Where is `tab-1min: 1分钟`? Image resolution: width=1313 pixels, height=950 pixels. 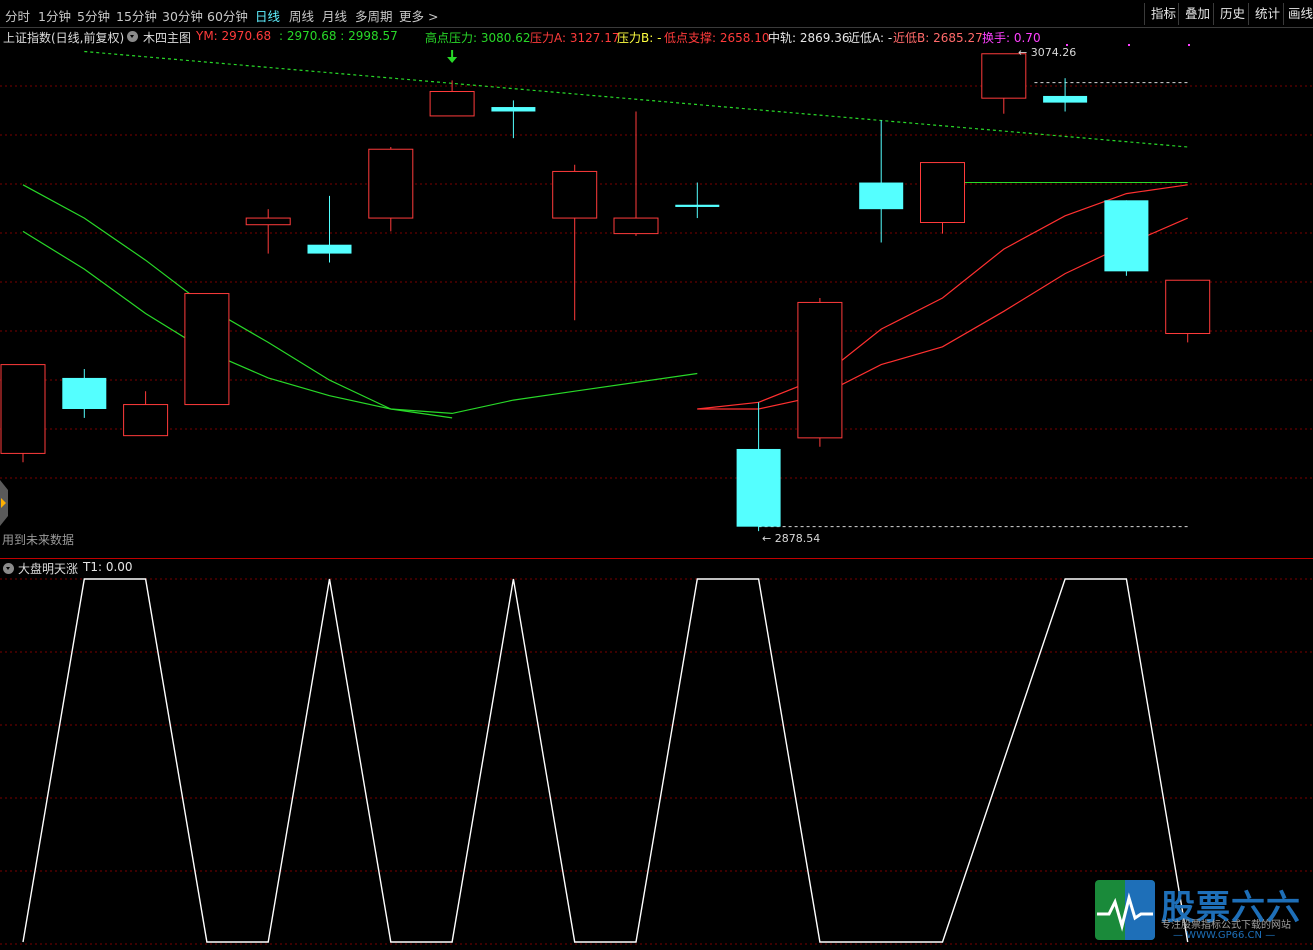 tab-1min: 1分钟 is located at coordinates (54, 15).